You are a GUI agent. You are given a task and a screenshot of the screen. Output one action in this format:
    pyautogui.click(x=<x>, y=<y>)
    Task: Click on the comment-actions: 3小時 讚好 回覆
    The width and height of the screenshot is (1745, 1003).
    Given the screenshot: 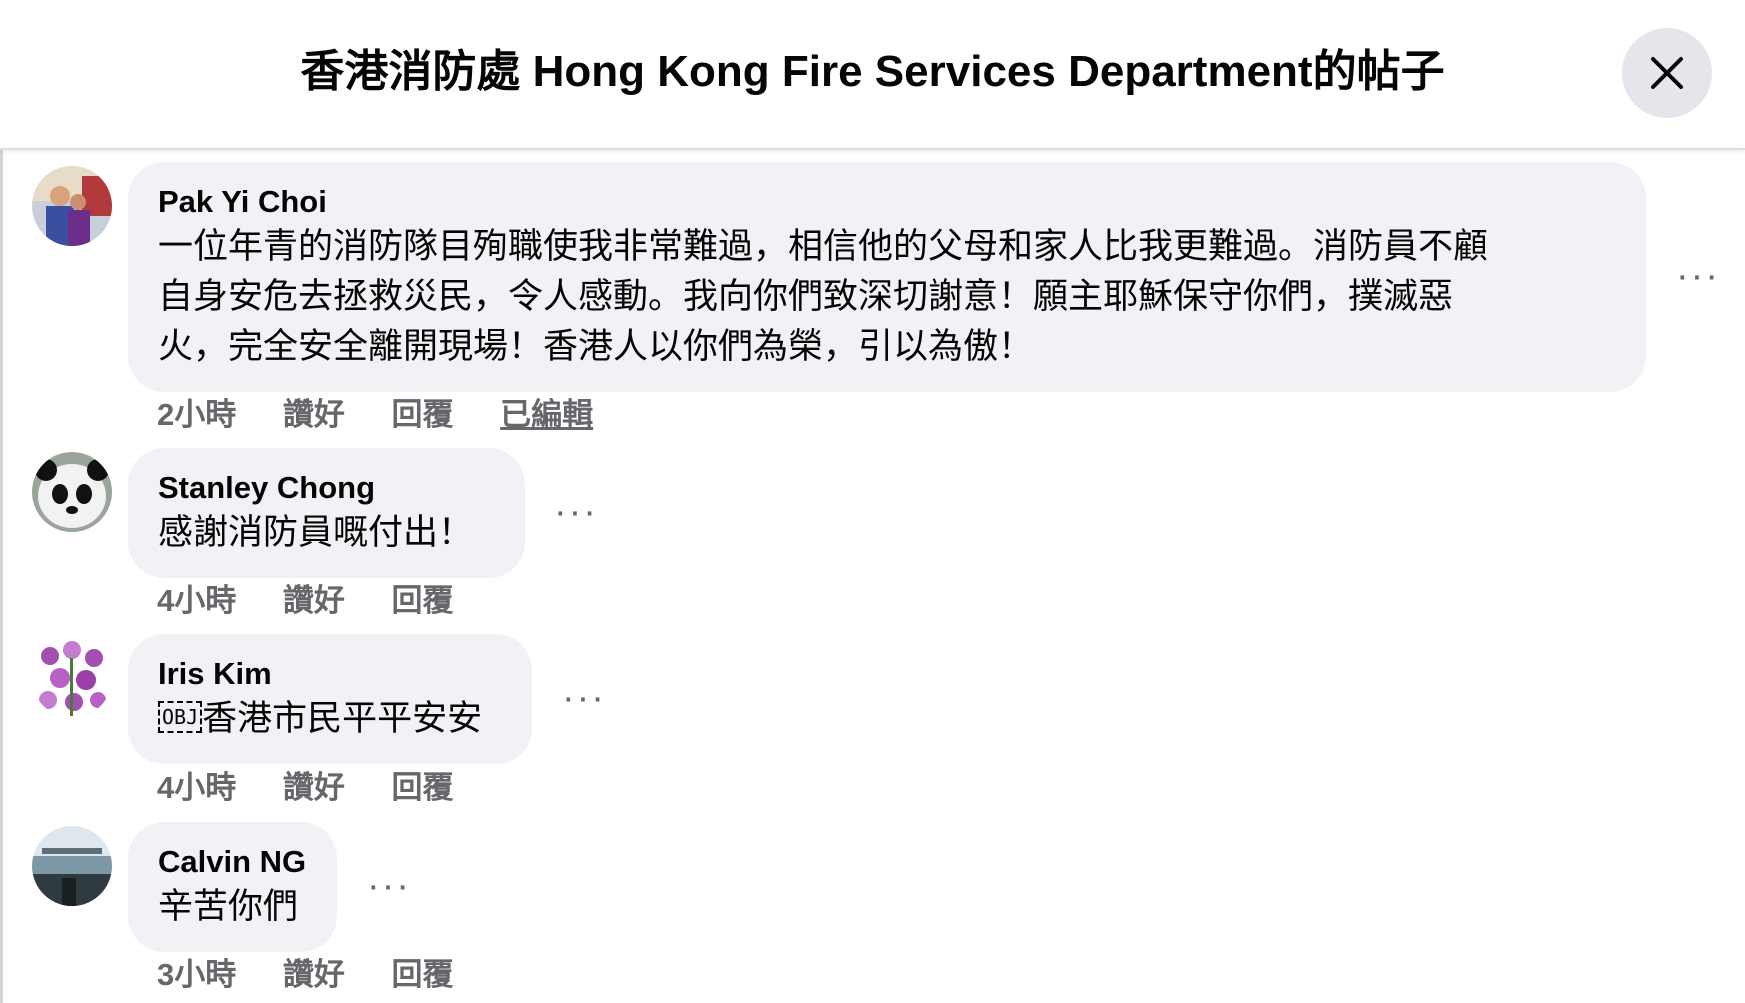 What is the action you would take?
    pyautogui.click(x=324, y=975)
    